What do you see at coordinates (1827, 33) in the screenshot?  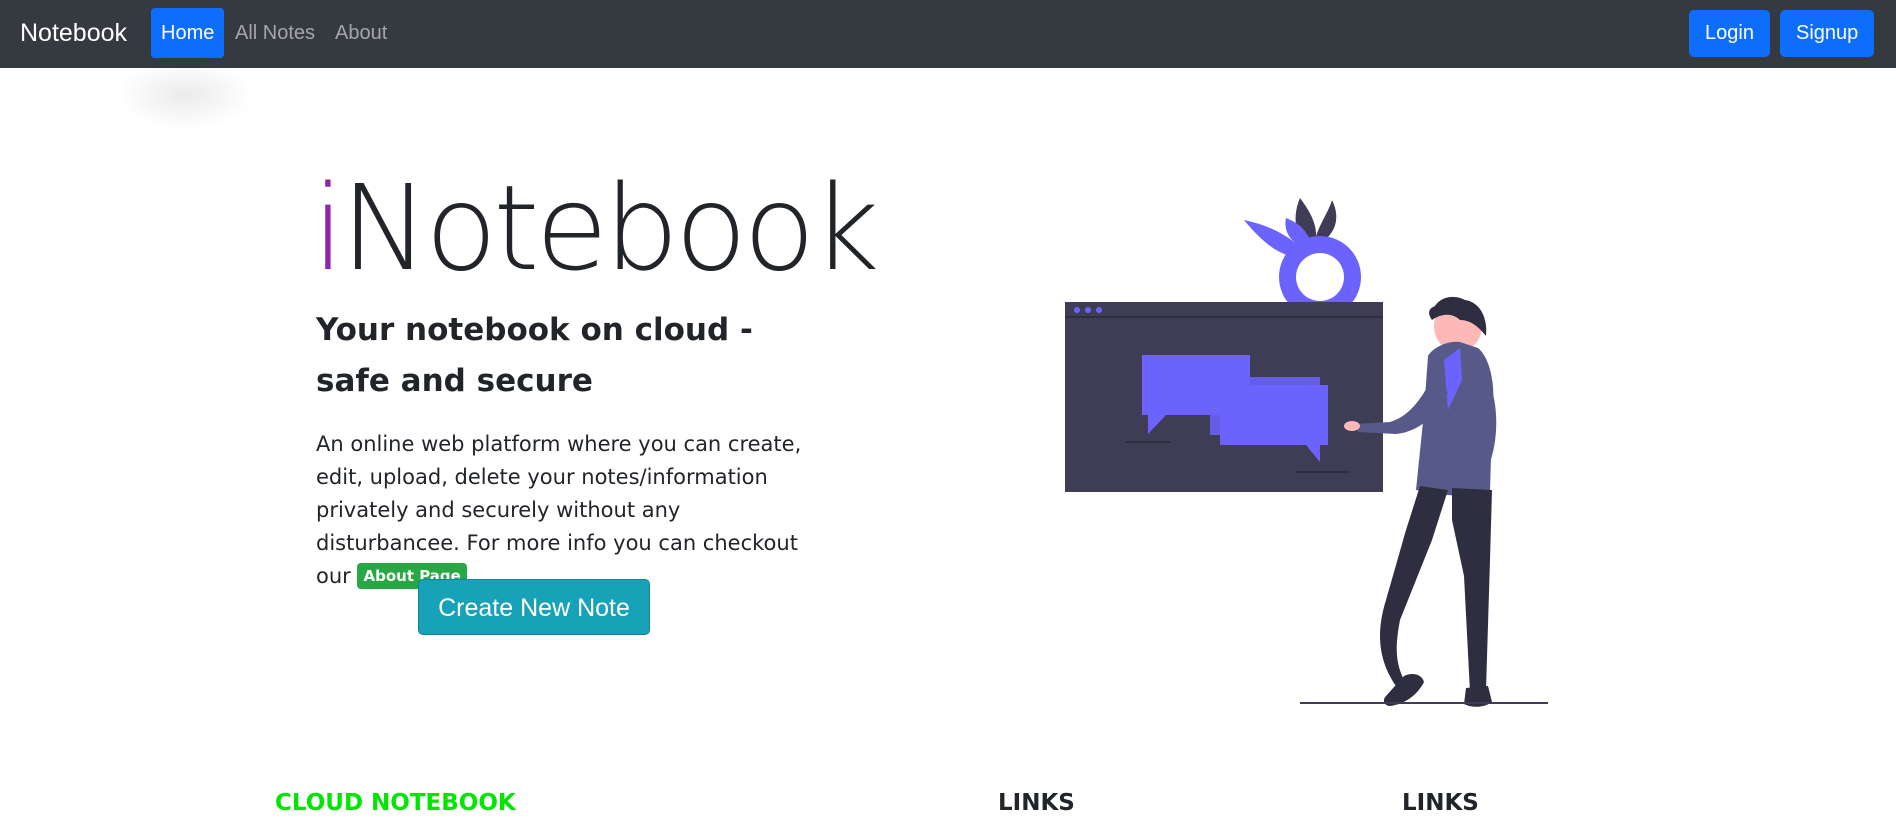 I see `signup-button: Signup` at bounding box center [1827, 33].